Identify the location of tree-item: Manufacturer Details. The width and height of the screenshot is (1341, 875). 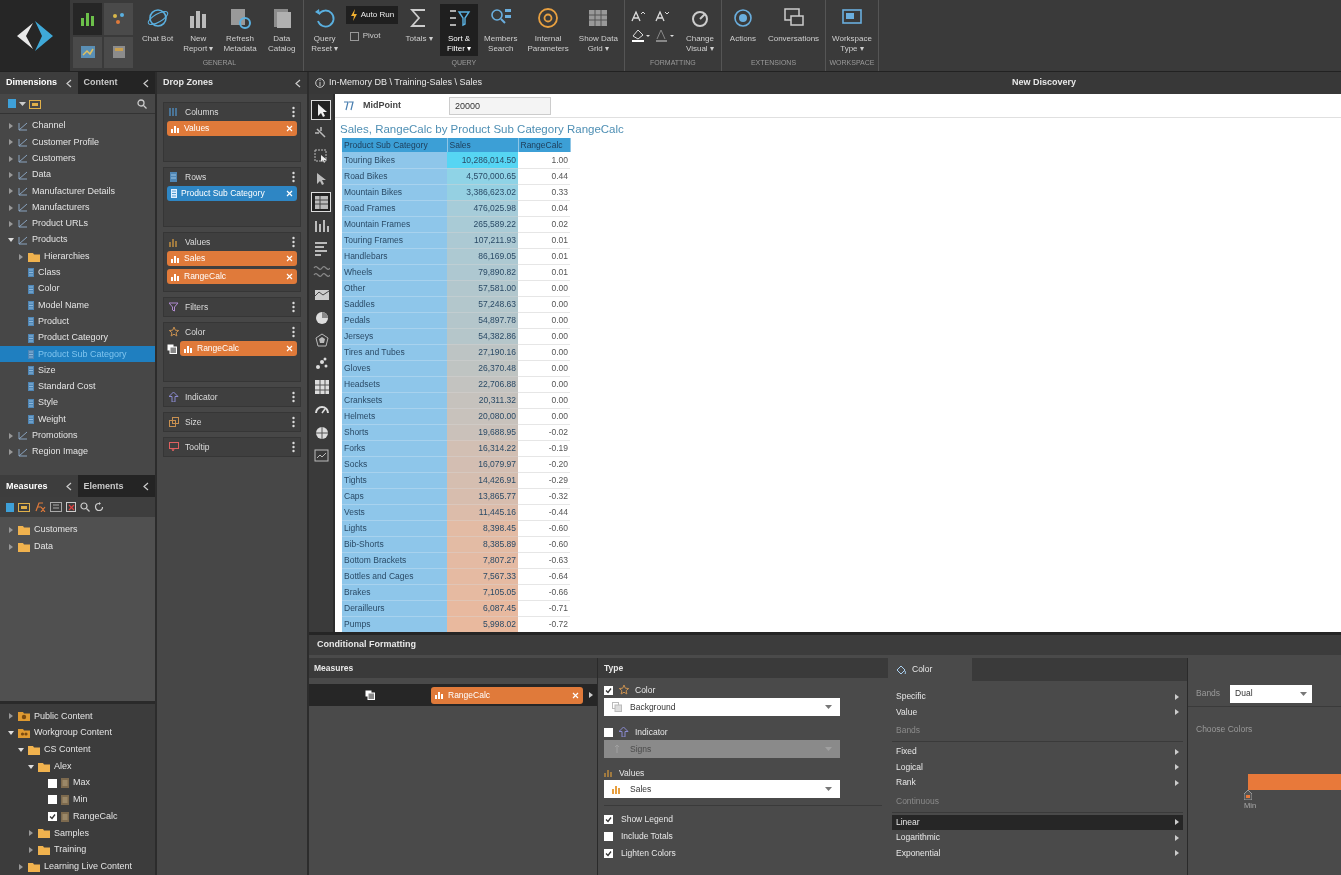
(77, 191).